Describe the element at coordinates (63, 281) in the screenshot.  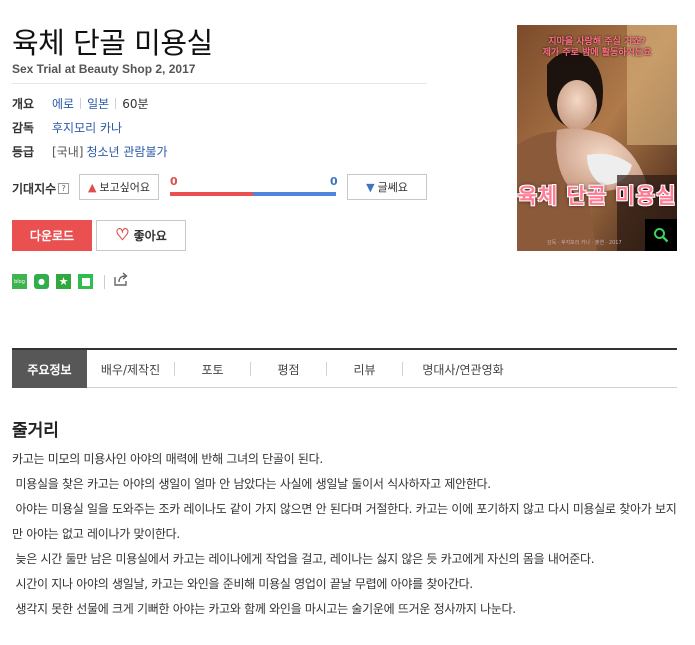
I see `bookmark-star-icon: ★` at that location.